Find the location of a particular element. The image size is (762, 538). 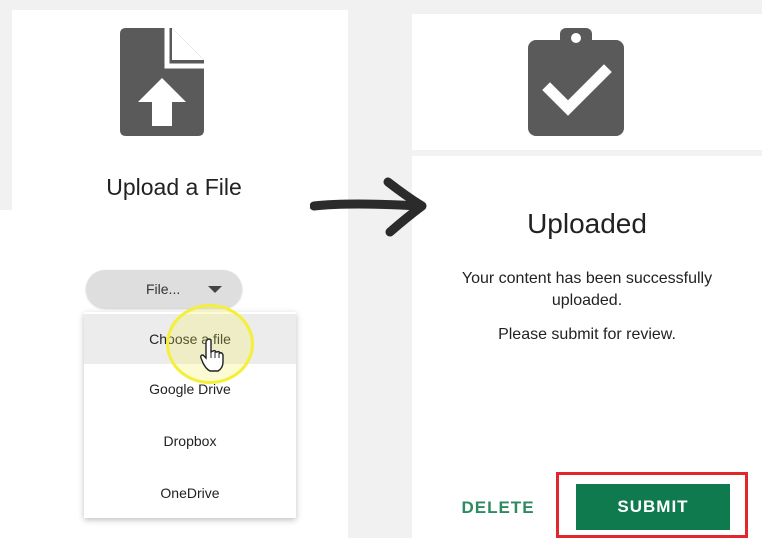

submit-button: SUBMIT is located at coordinates (653, 507).